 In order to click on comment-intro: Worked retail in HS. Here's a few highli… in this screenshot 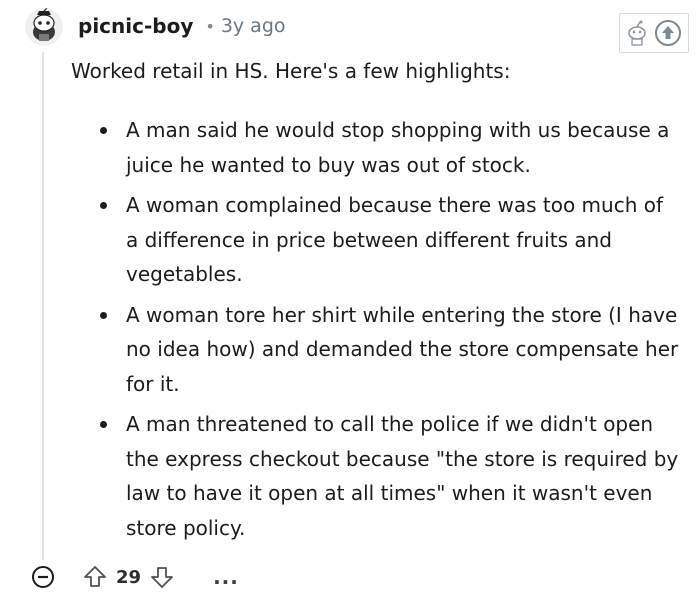, I will do `click(291, 71)`.